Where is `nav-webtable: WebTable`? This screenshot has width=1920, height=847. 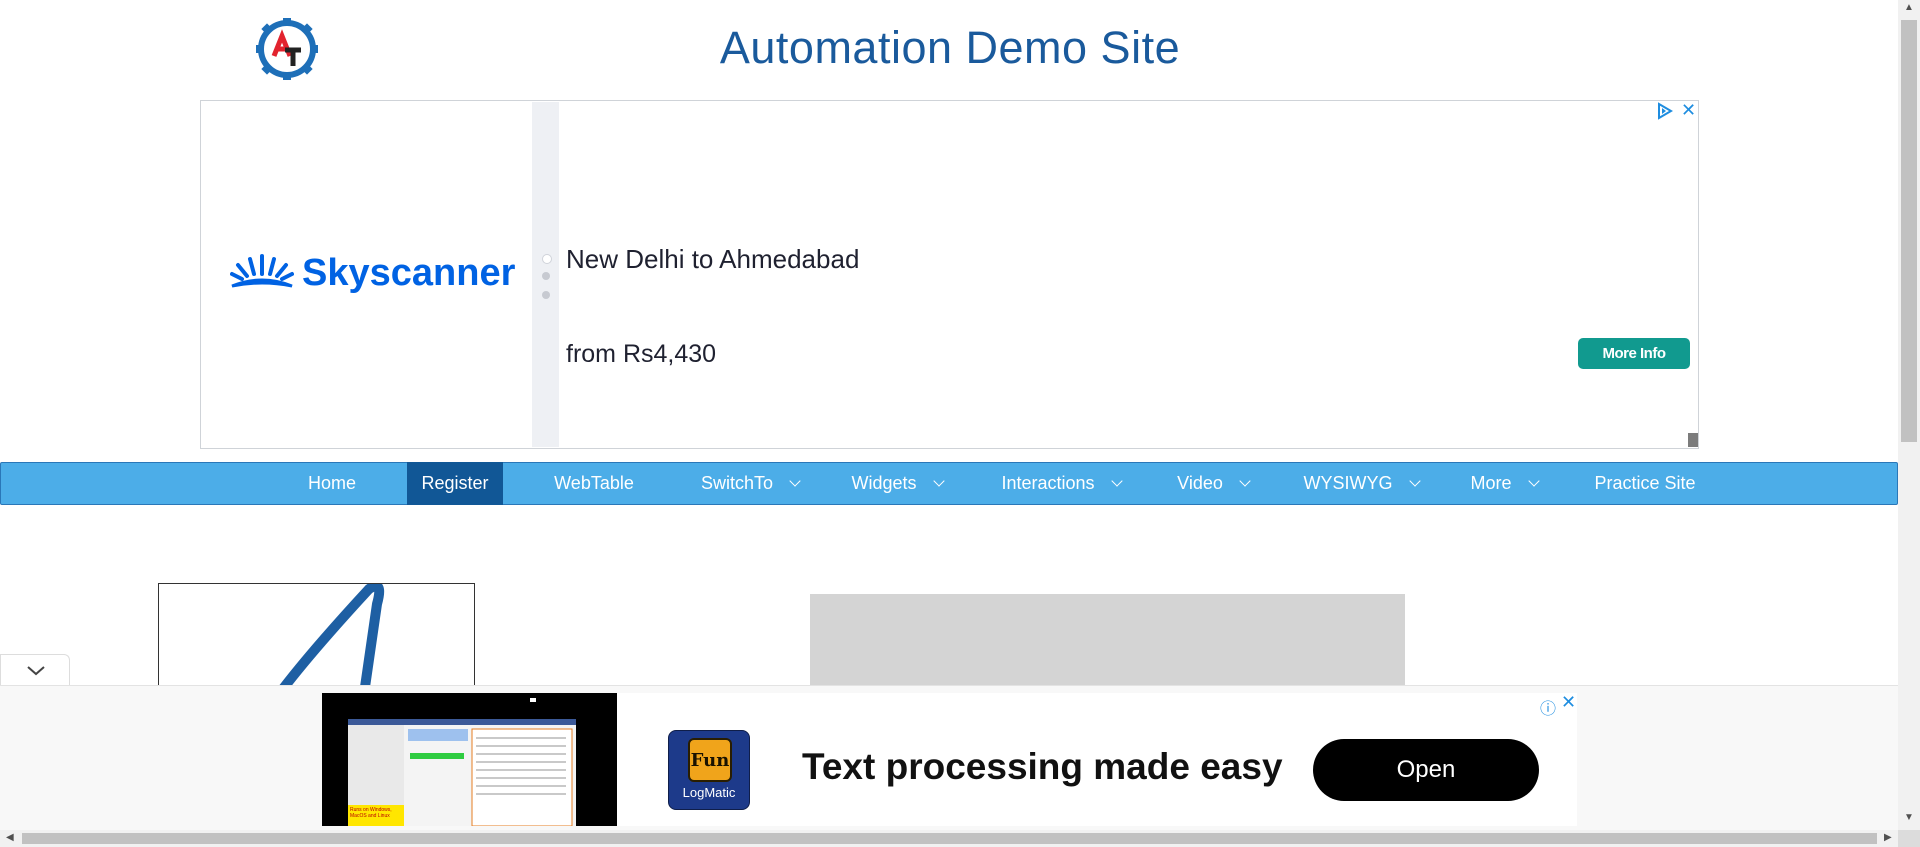
nav-webtable: WebTable is located at coordinates (594, 483).